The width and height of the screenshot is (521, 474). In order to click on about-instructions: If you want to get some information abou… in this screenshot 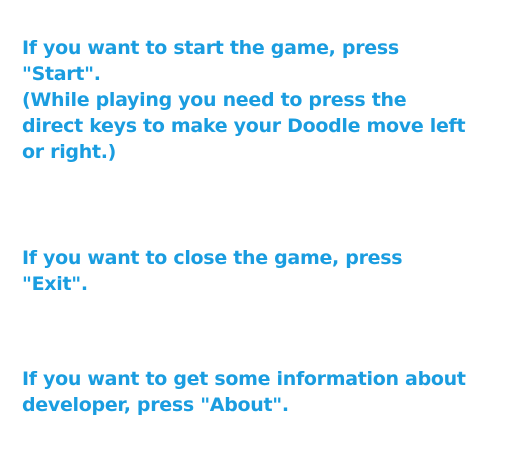, I will do `click(244, 392)`.